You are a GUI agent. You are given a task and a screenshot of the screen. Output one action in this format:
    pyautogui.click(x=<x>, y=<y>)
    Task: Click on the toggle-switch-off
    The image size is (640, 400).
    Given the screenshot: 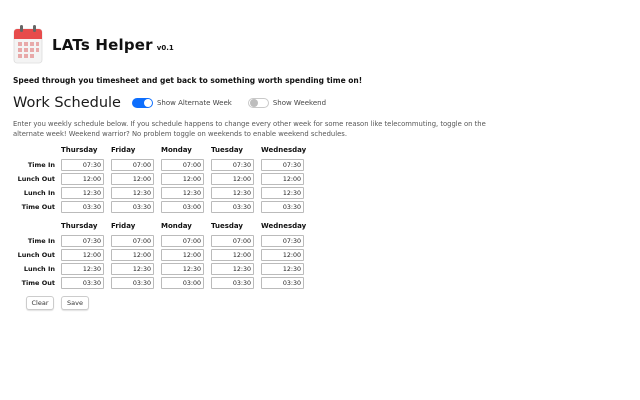 What is the action you would take?
    pyautogui.click(x=258, y=103)
    